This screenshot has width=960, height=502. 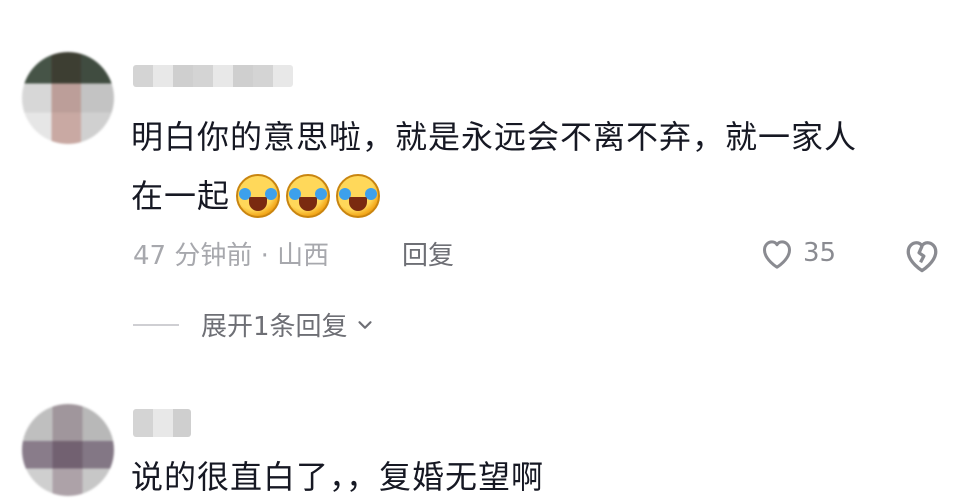 I want to click on heart-icon, so click(x=777, y=254).